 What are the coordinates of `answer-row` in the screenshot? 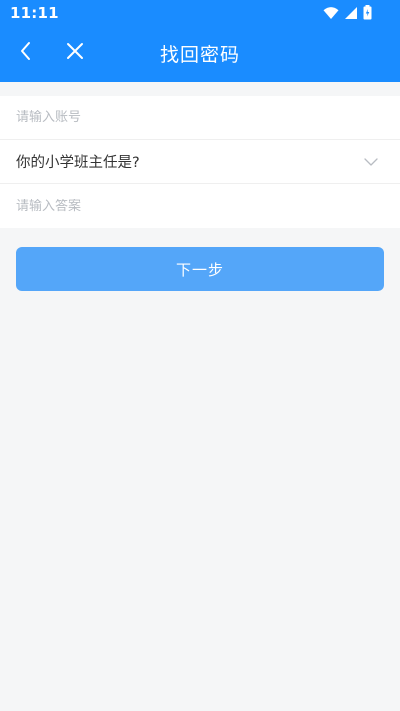 It's located at (200, 206).